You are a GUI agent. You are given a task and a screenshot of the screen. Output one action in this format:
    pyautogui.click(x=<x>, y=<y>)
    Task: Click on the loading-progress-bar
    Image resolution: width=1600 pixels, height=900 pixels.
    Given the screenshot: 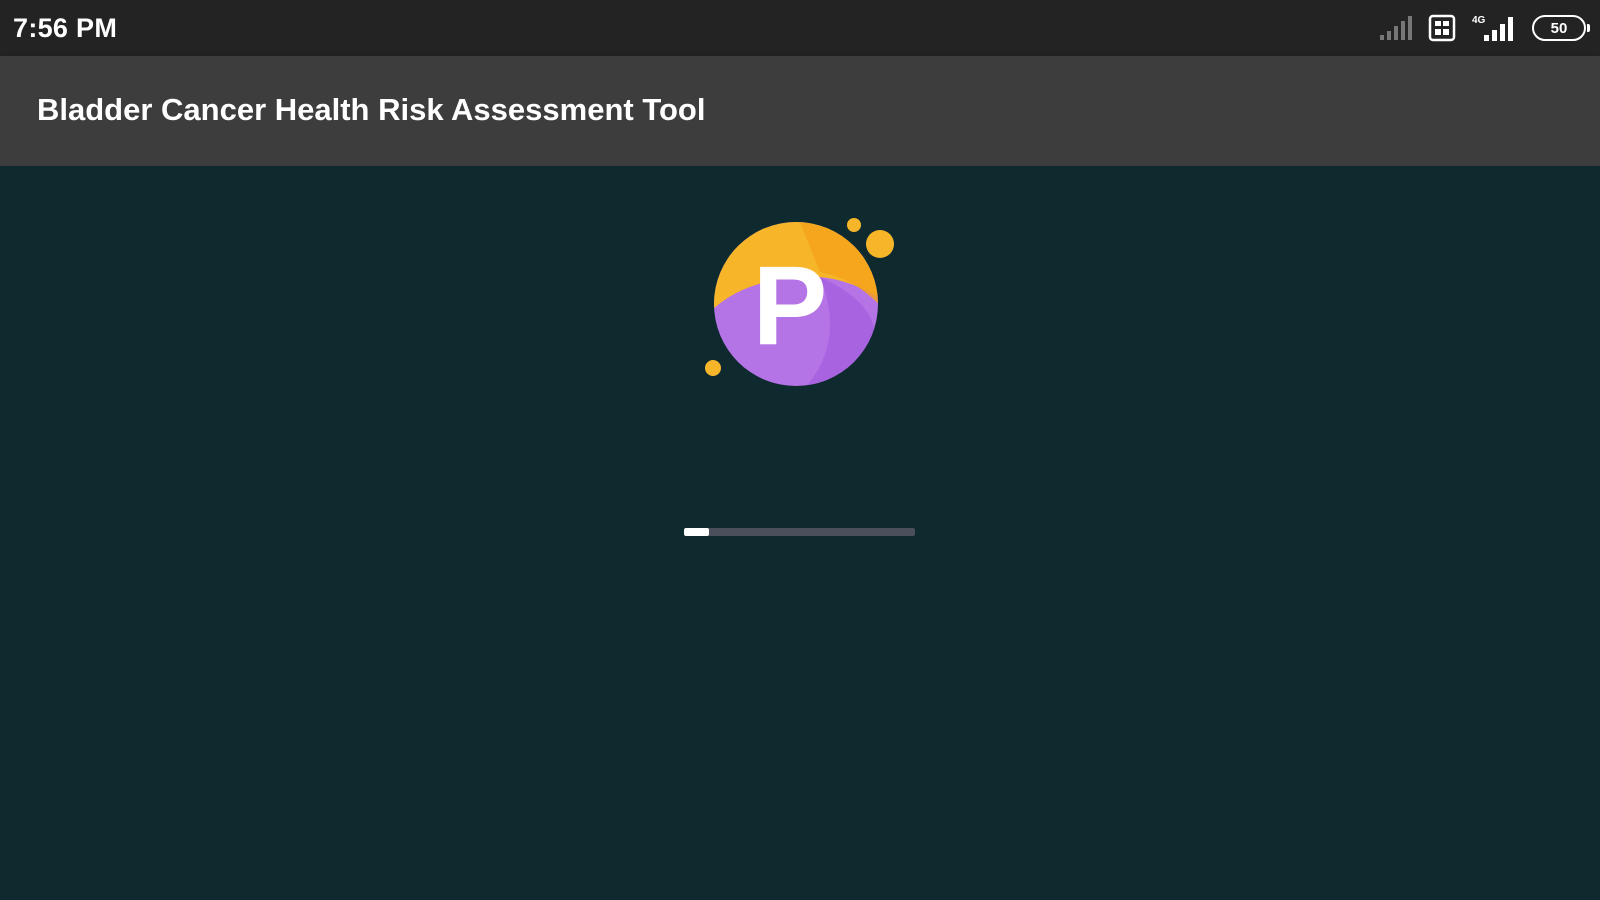 What is the action you would take?
    pyautogui.click(x=799, y=532)
    